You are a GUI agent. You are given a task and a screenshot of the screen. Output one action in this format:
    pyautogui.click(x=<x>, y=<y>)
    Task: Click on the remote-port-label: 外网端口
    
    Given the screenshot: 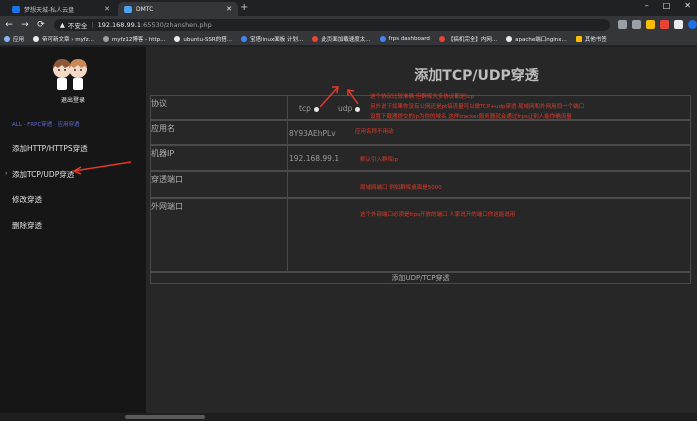 What is the action you would take?
    pyautogui.click(x=218, y=235)
    